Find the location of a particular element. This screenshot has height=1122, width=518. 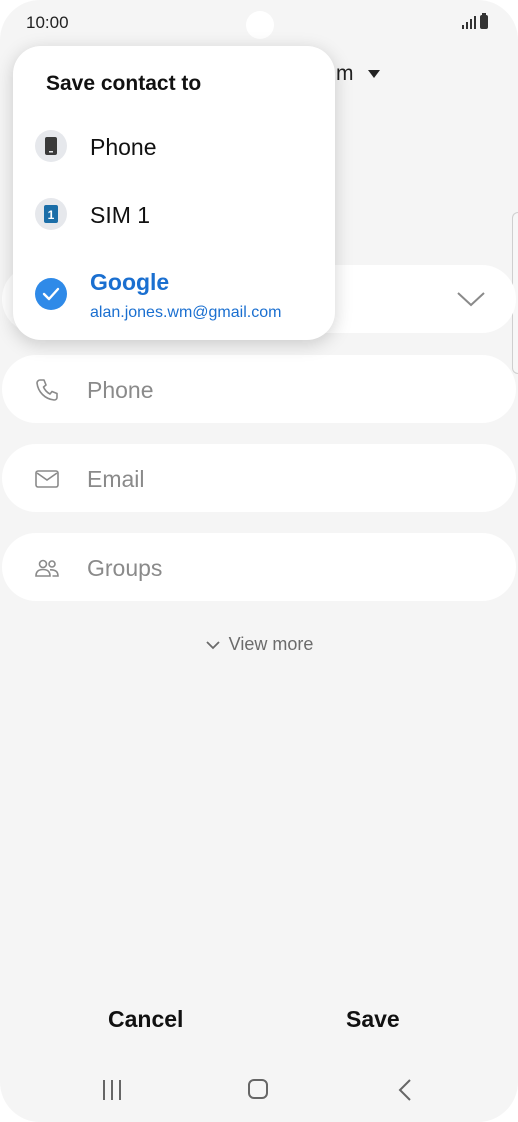

email-input: Email is located at coordinates (116, 479).